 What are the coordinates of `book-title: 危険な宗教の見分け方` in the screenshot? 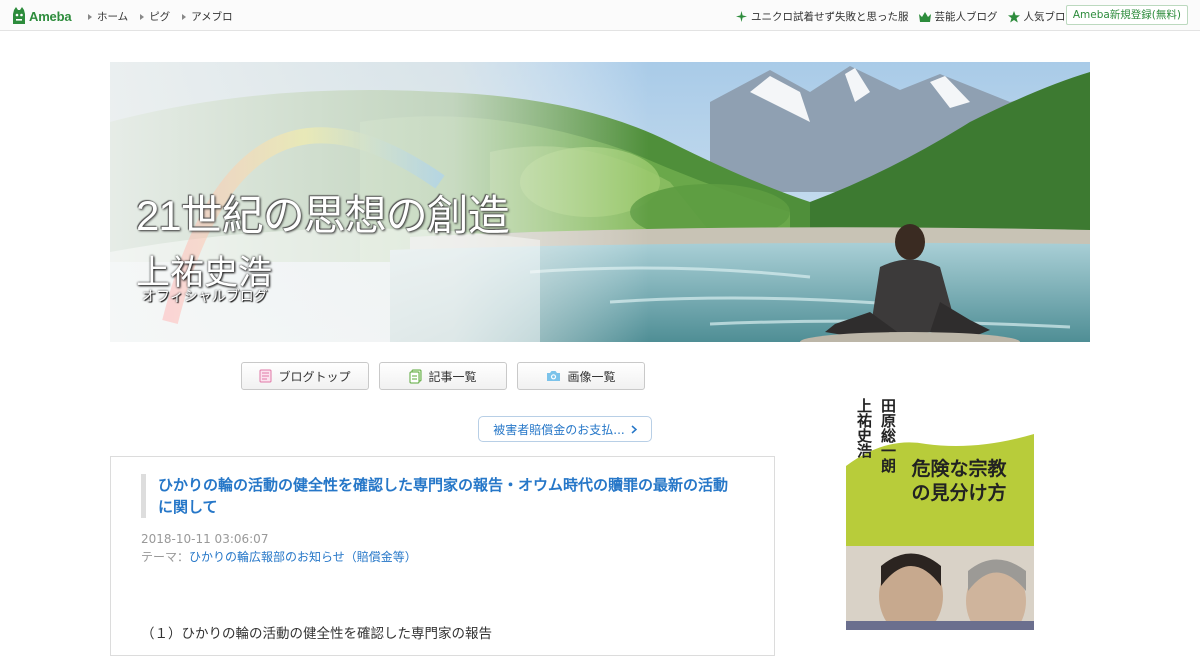 It's located at (959, 481).